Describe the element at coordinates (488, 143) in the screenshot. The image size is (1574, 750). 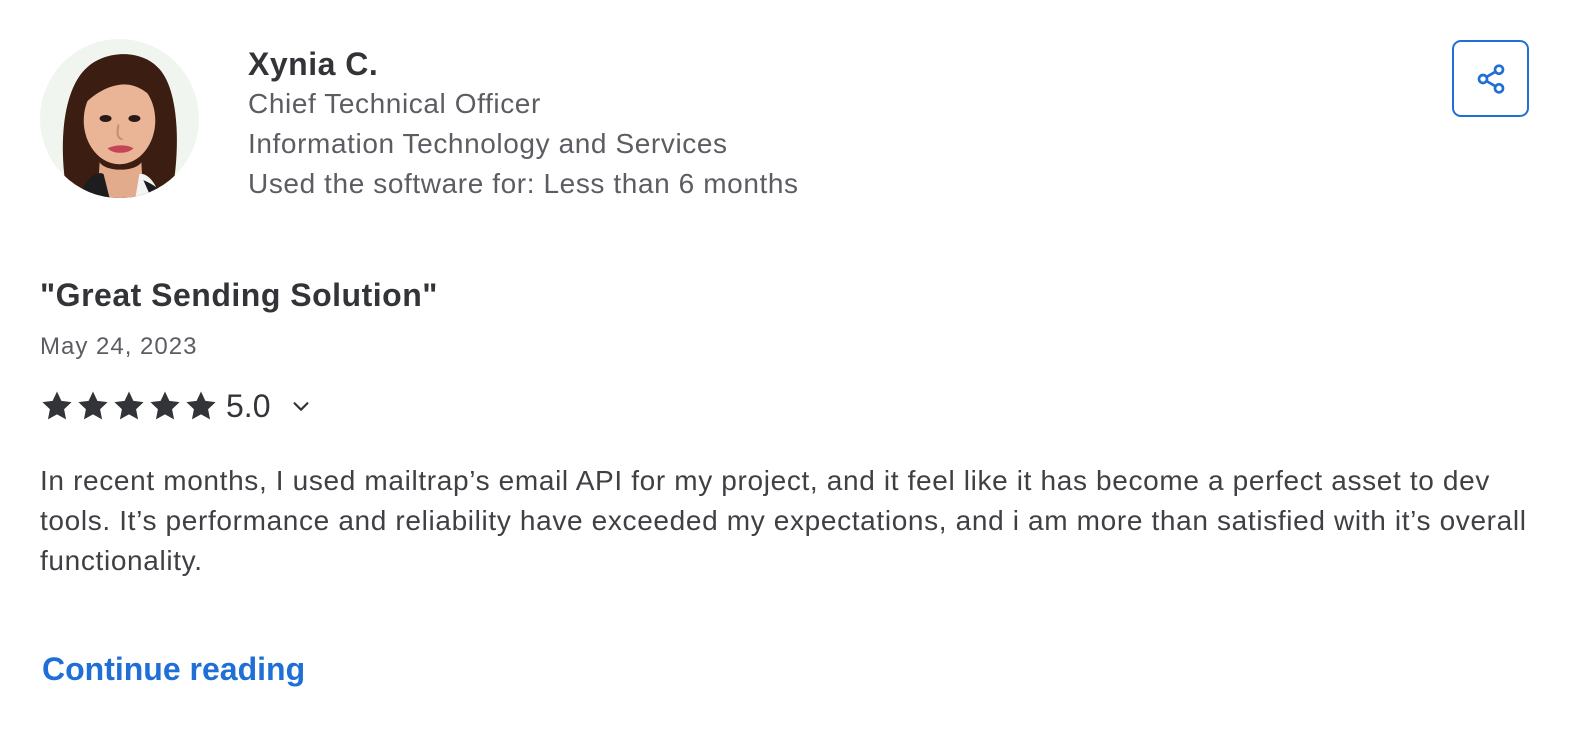
I see `reviewer-industry: Information Technology and Services` at that location.